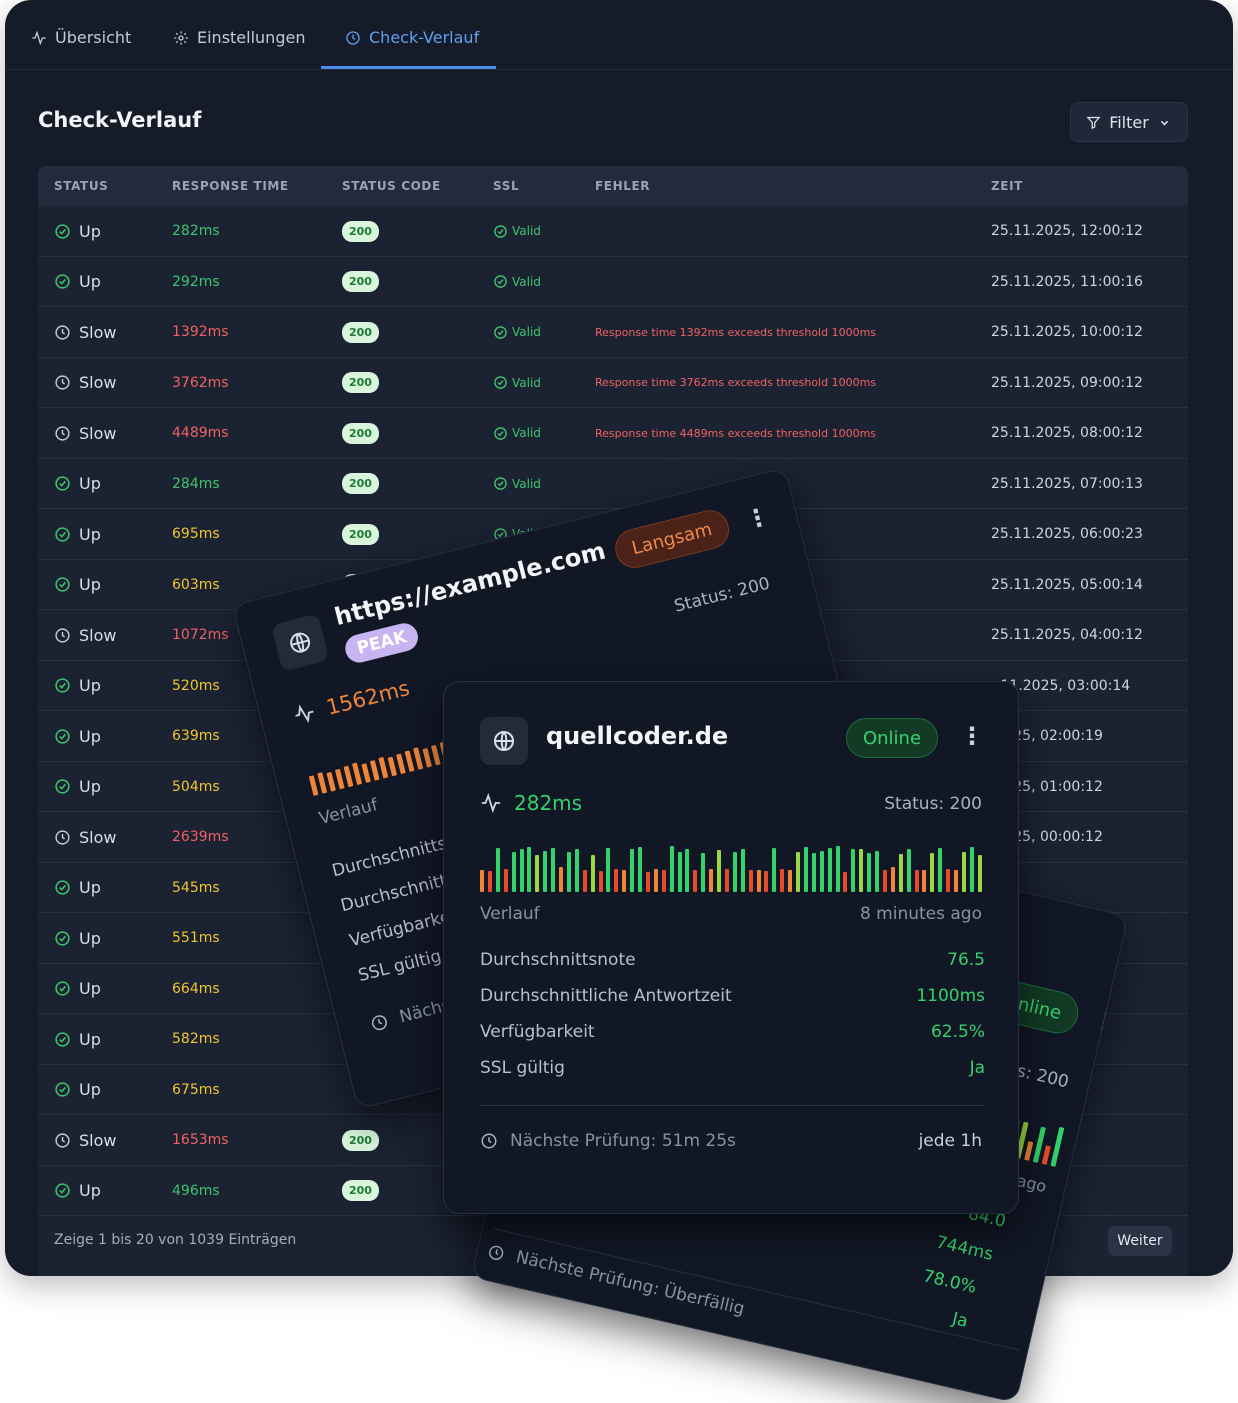 The image size is (1238, 1403). I want to click on column-header-ssl: SSL, so click(506, 186).